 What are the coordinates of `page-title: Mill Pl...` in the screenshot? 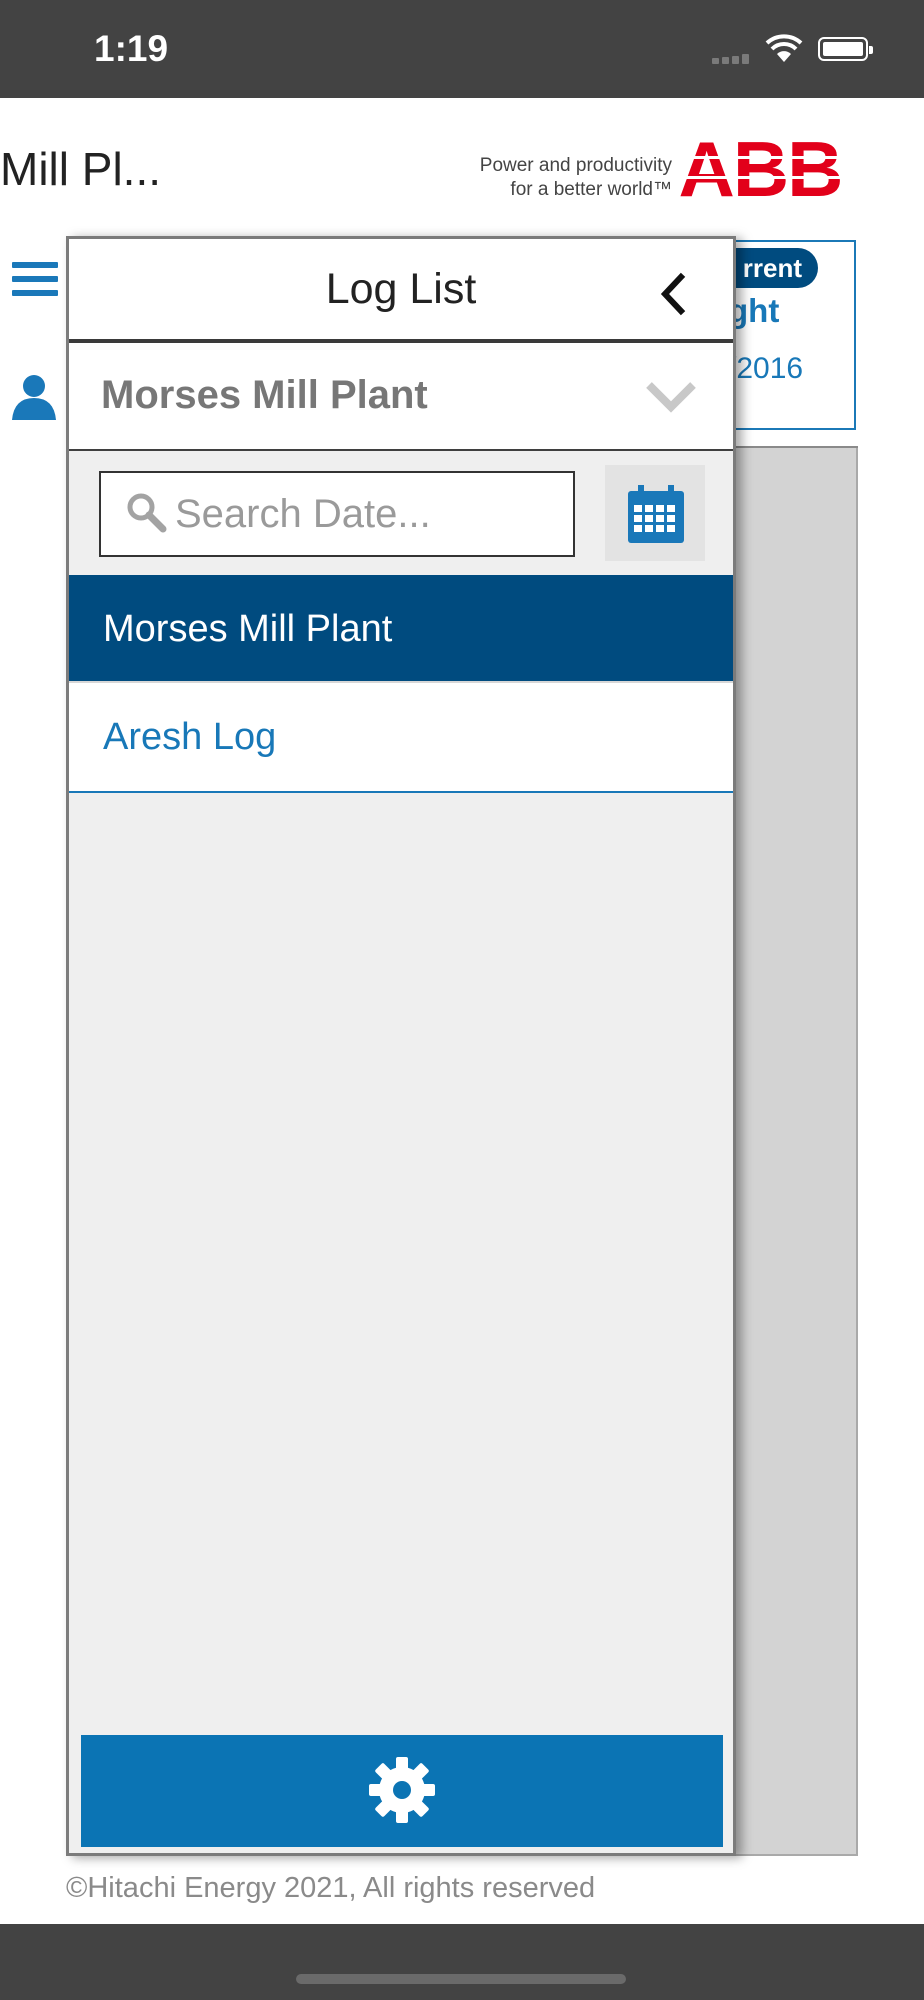 It's located at (80, 169).